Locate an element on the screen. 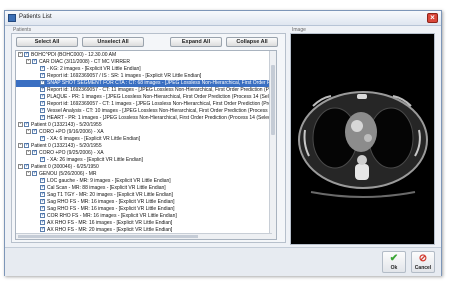 This screenshot has width=450, height=290. window-title: Patients List is located at coordinates (35, 17).